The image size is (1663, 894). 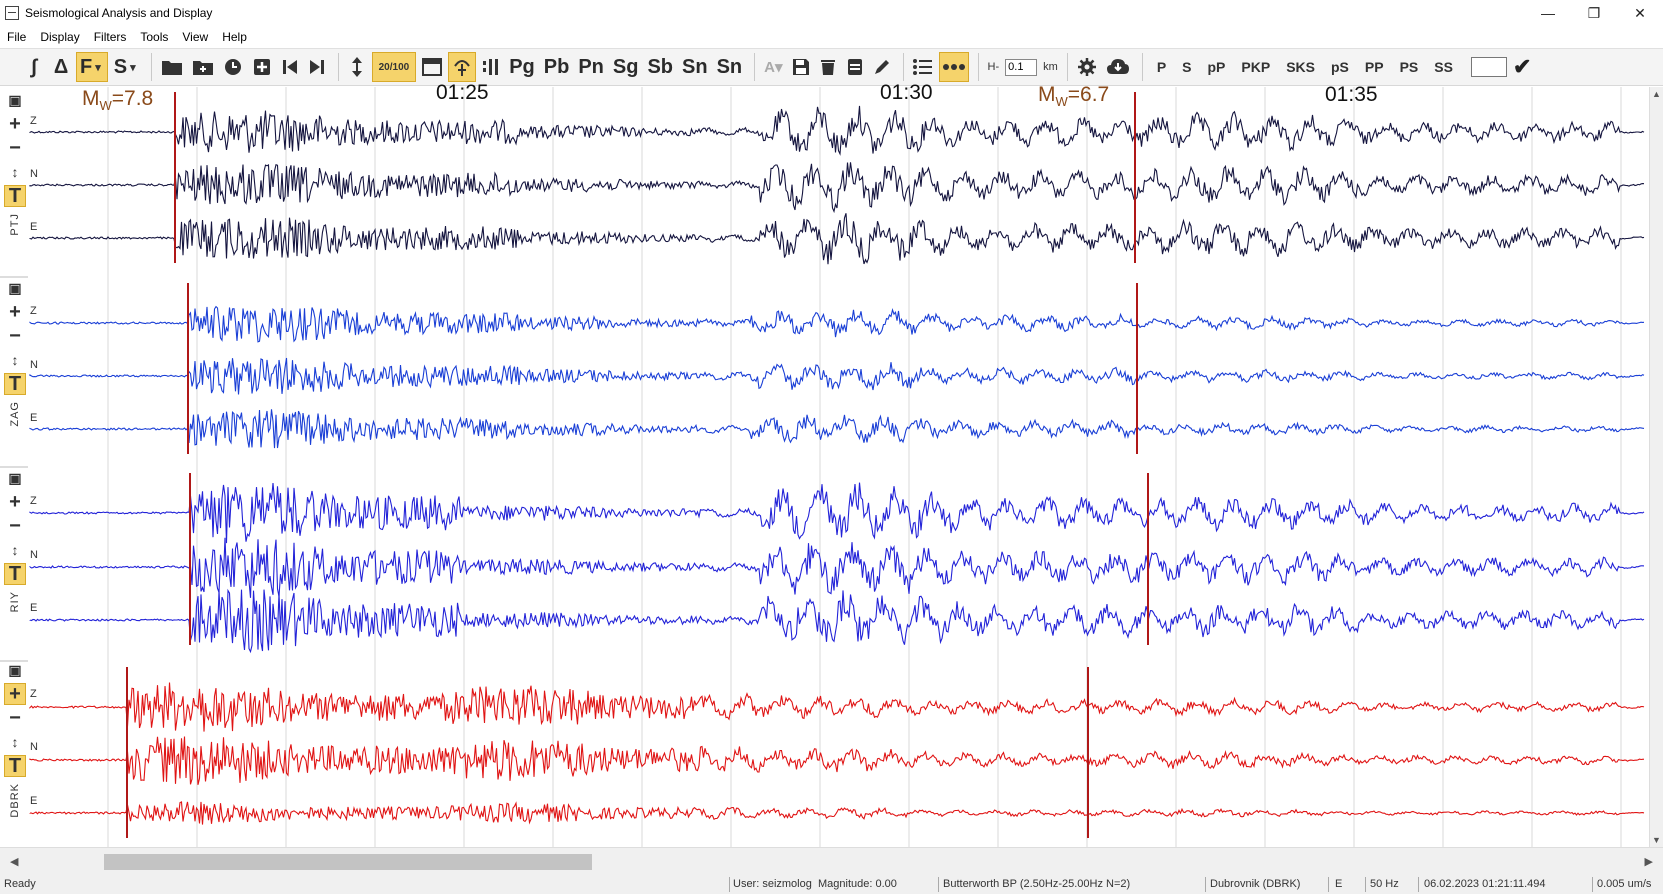 I want to click on status-datetime: 06.02.2023 01:21:11.494, so click(x=1485, y=884).